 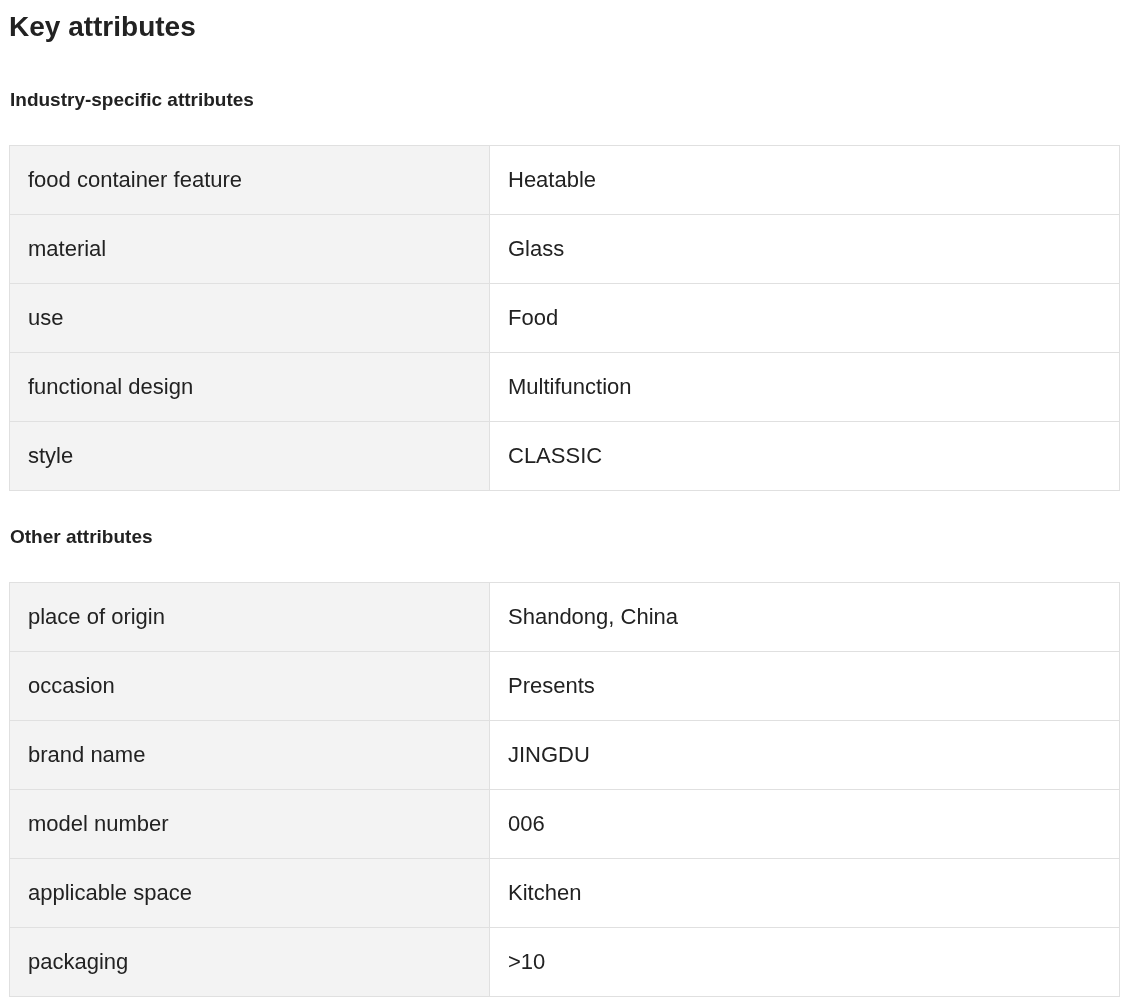 I want to click on attribute-value-cell: Food, so click(x=804, y=318).